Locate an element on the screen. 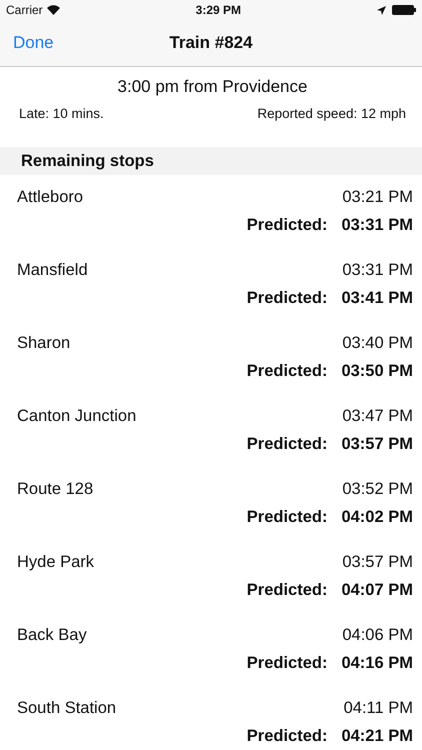 The height and width of the screenshot is (750, 422). predicted-time: 03:57 PM is located at coordinates (377, 444).